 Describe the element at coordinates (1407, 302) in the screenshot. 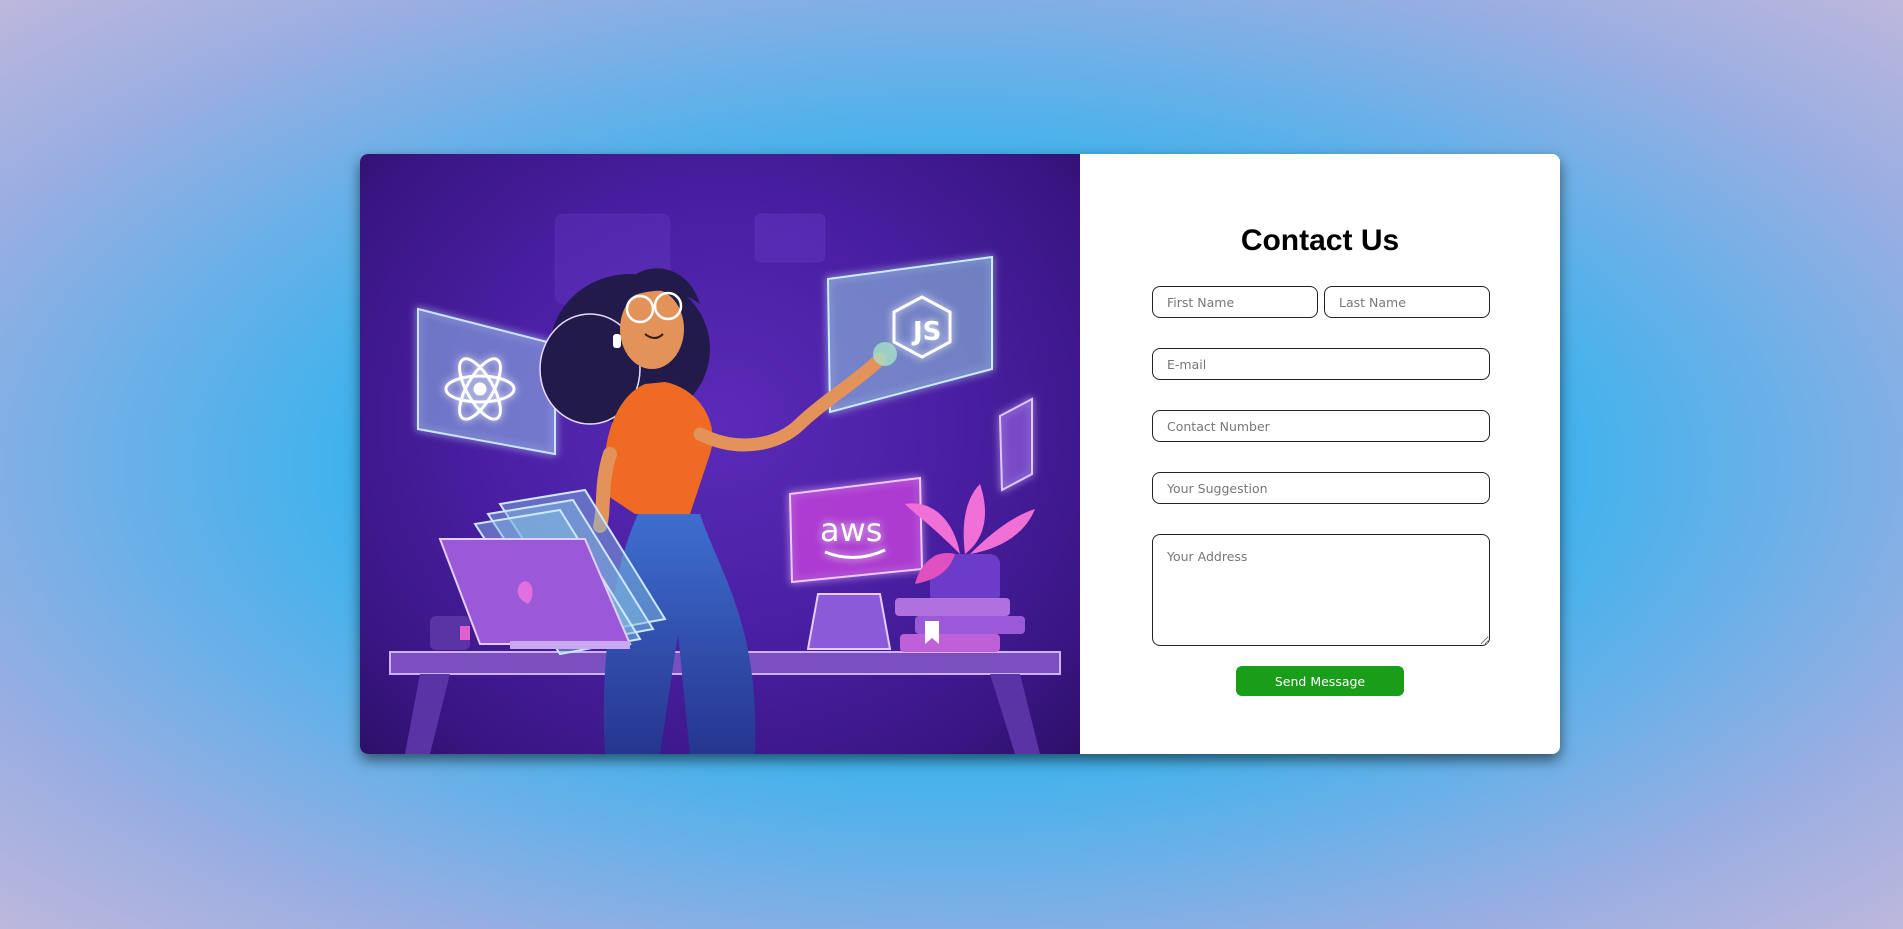

I see `last-name-field` at that location.